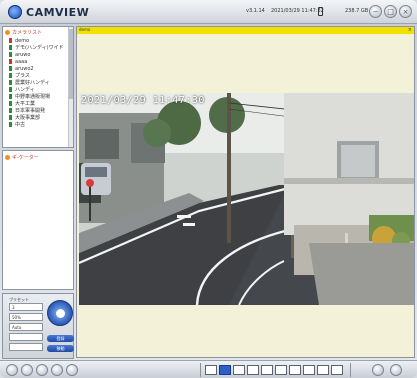 The width and height of the screenshot is (417, 378). Describe the element at coordinates (38, 54) in the screenshot. I see `camera-list-item: aruwo` at that location.